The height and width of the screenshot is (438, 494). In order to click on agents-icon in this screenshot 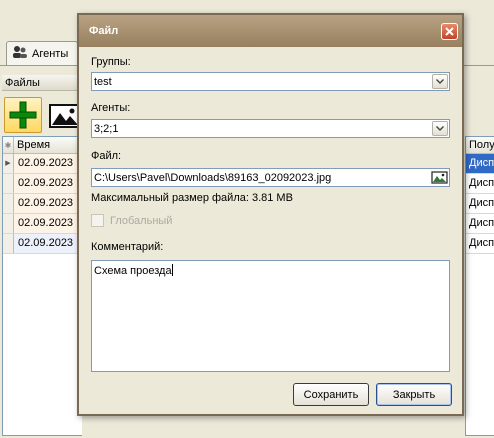, I will do `click(20, 53)`.